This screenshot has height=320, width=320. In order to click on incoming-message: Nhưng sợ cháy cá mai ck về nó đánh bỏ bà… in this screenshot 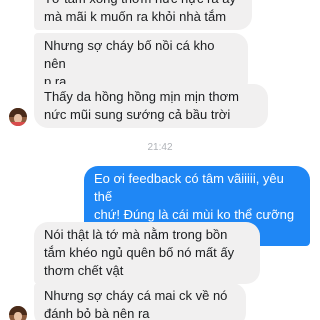, I will do `click(140, 301)`.